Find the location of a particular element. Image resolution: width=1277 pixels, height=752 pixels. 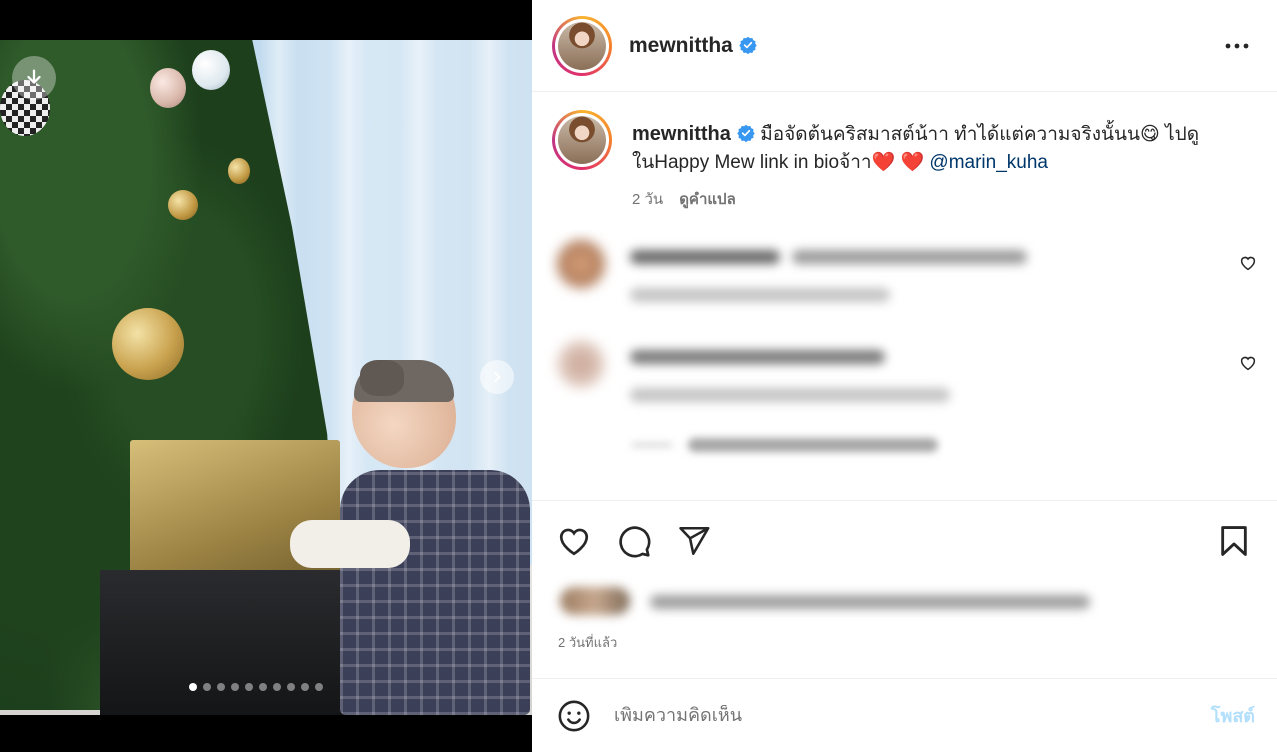

comment-icon is located at coordinates (635, 542).